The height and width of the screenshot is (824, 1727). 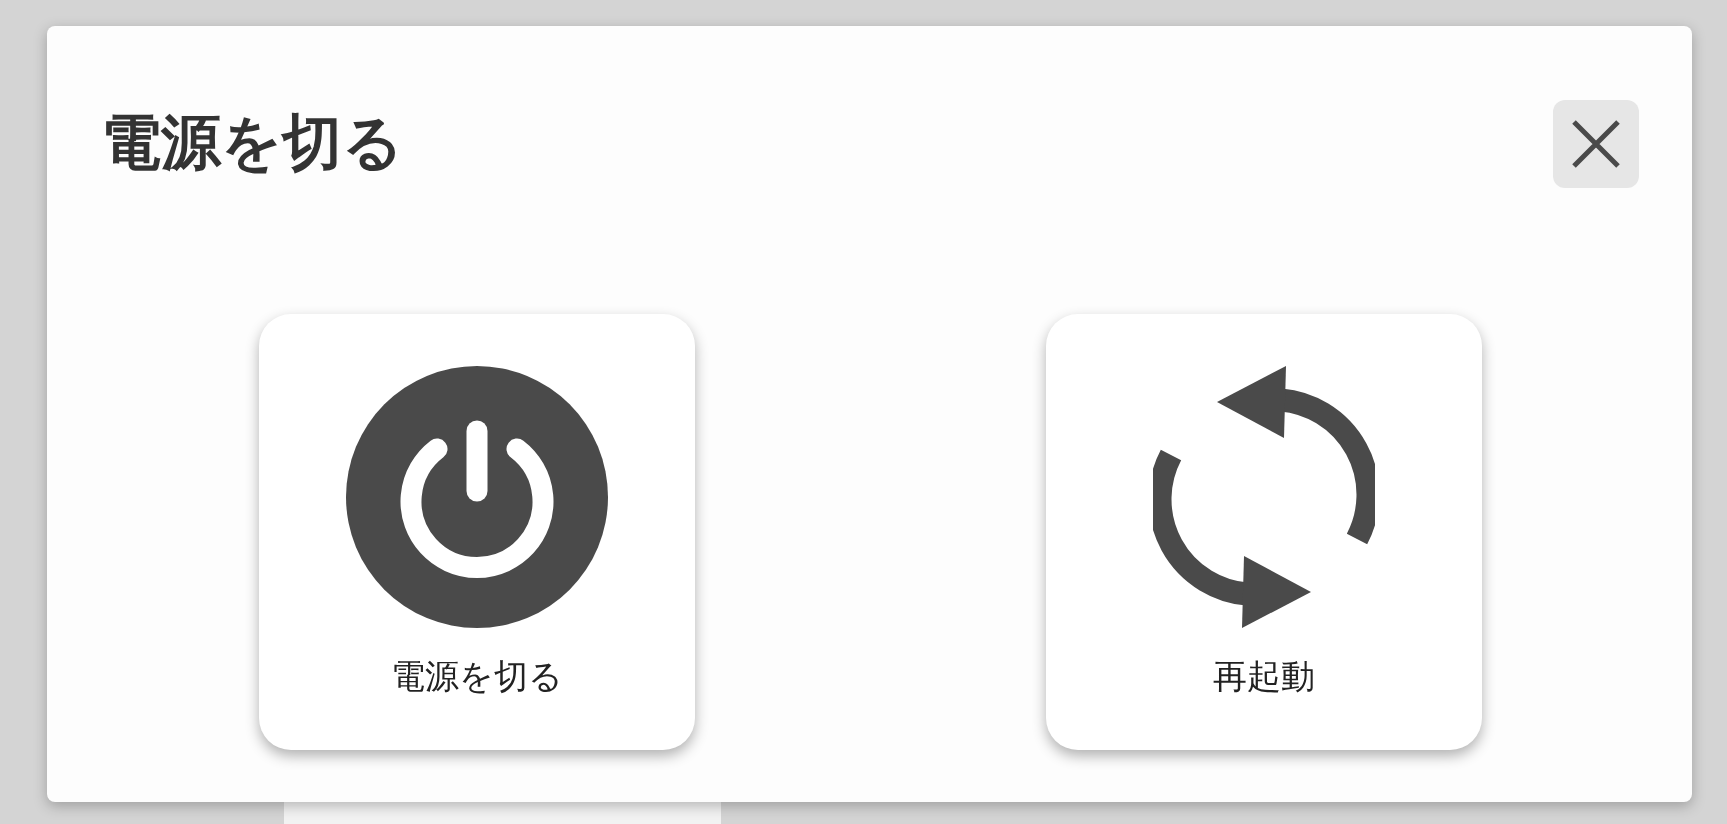 What do you see at coordinates (252, 142) in the screenshot?
I see `dialog-title: 電源を切る` at bounding box center [252, 142].